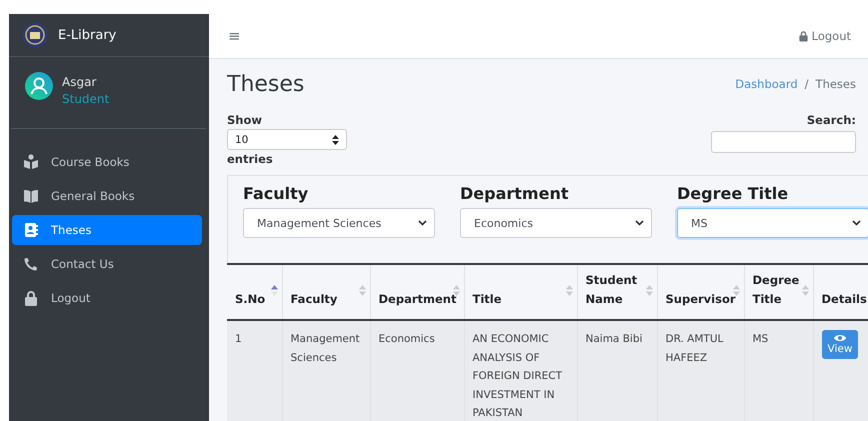 The image size is (868, 421). Describe the element at coordinates (250, 159) in the screenshot. I see `entries-label: entries` at that location.